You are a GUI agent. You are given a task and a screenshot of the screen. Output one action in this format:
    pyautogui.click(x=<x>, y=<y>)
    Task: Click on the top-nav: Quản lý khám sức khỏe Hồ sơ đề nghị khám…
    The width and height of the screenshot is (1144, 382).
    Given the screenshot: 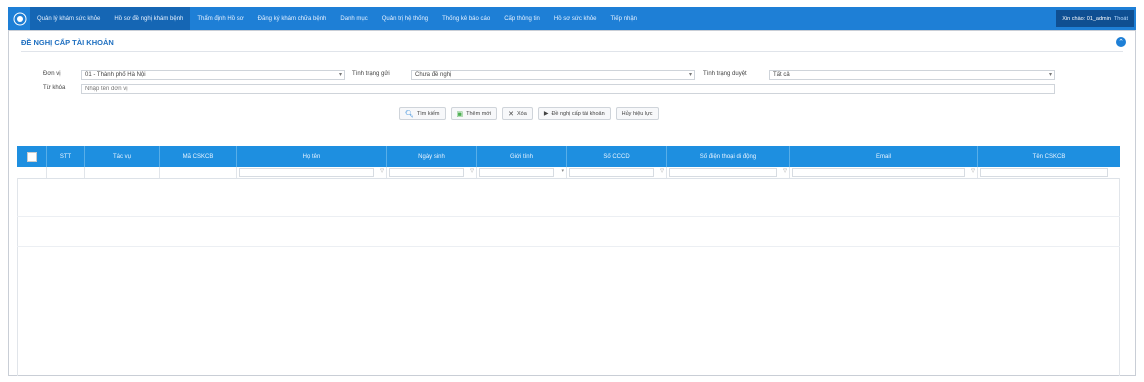 What is the action you would take?
    pyautogui.click(x=572, y=18)
    